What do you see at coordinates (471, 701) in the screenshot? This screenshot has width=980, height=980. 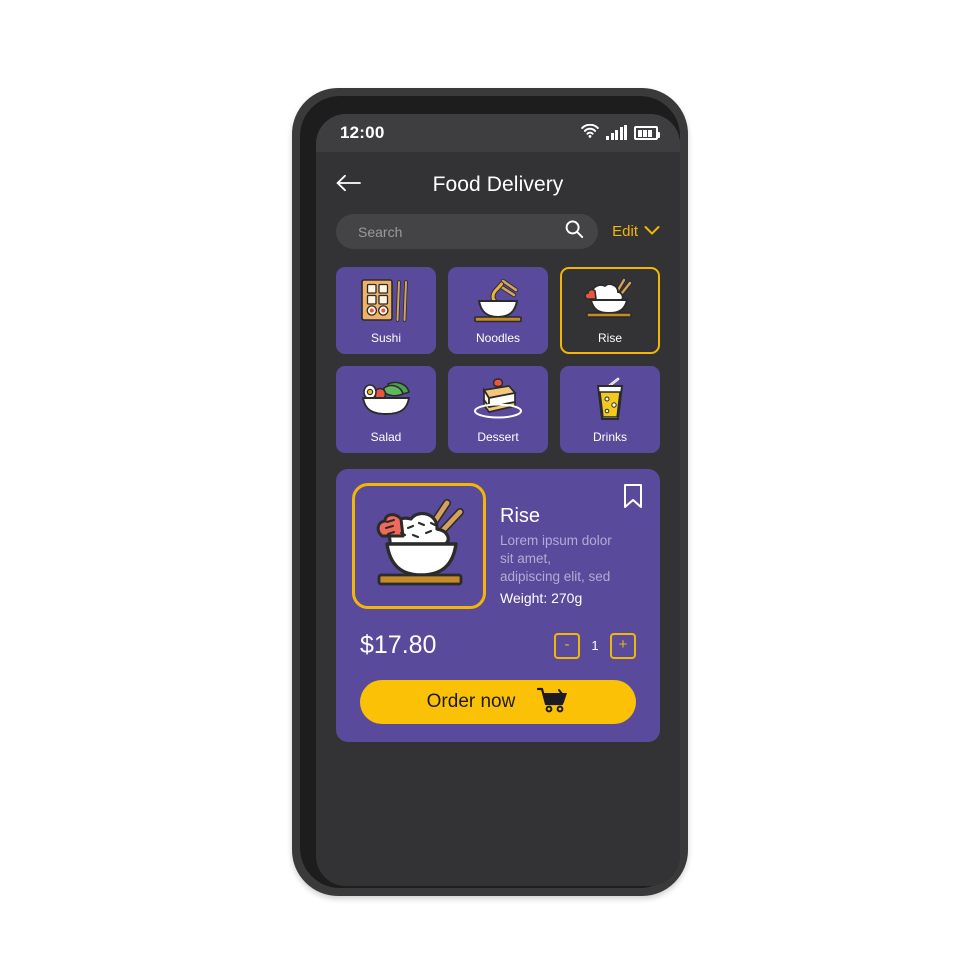 I see `order-now-label: Order now` at bounding box center [471, 701].